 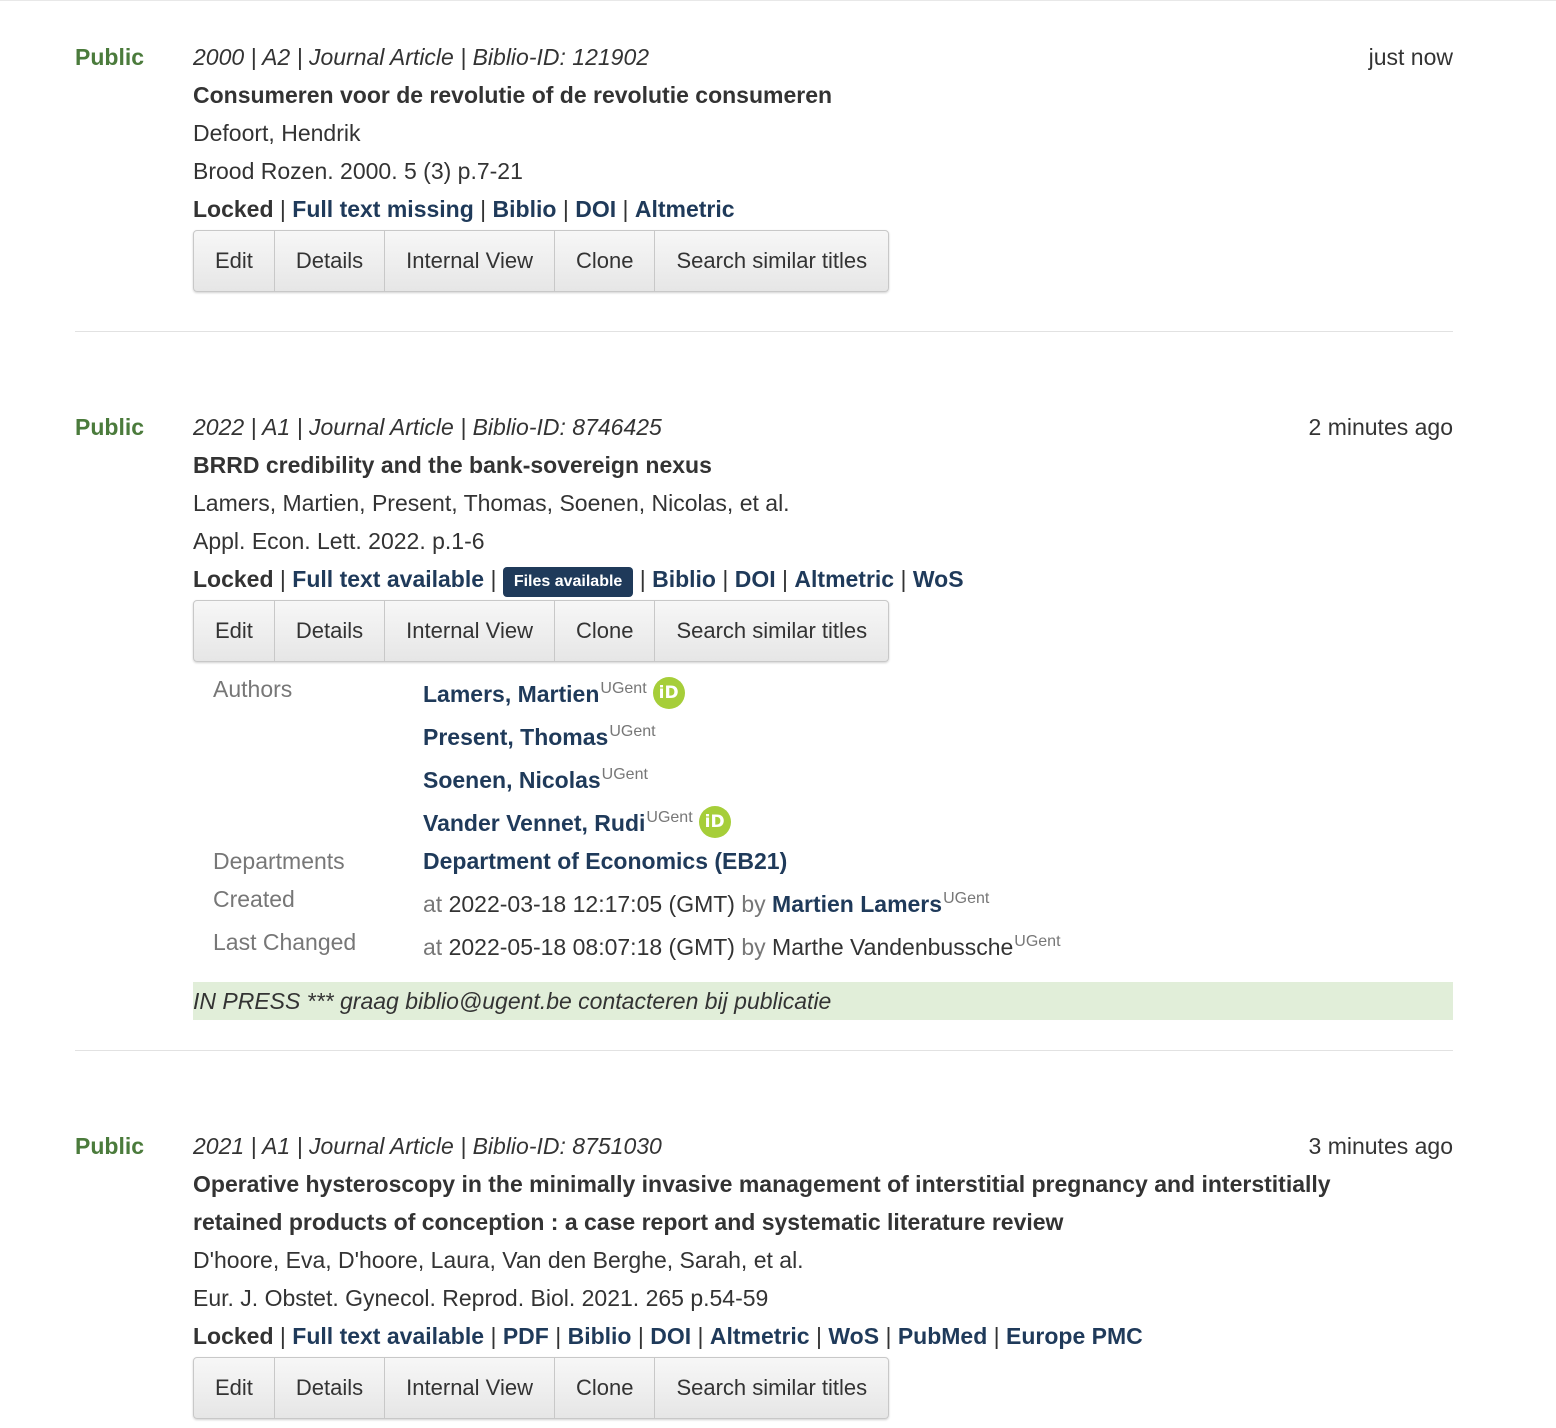 What do you see at coordinates (568, 582) in the screenshot?
I see `files-available-badge: Files available` at bounding box center [568, 582].